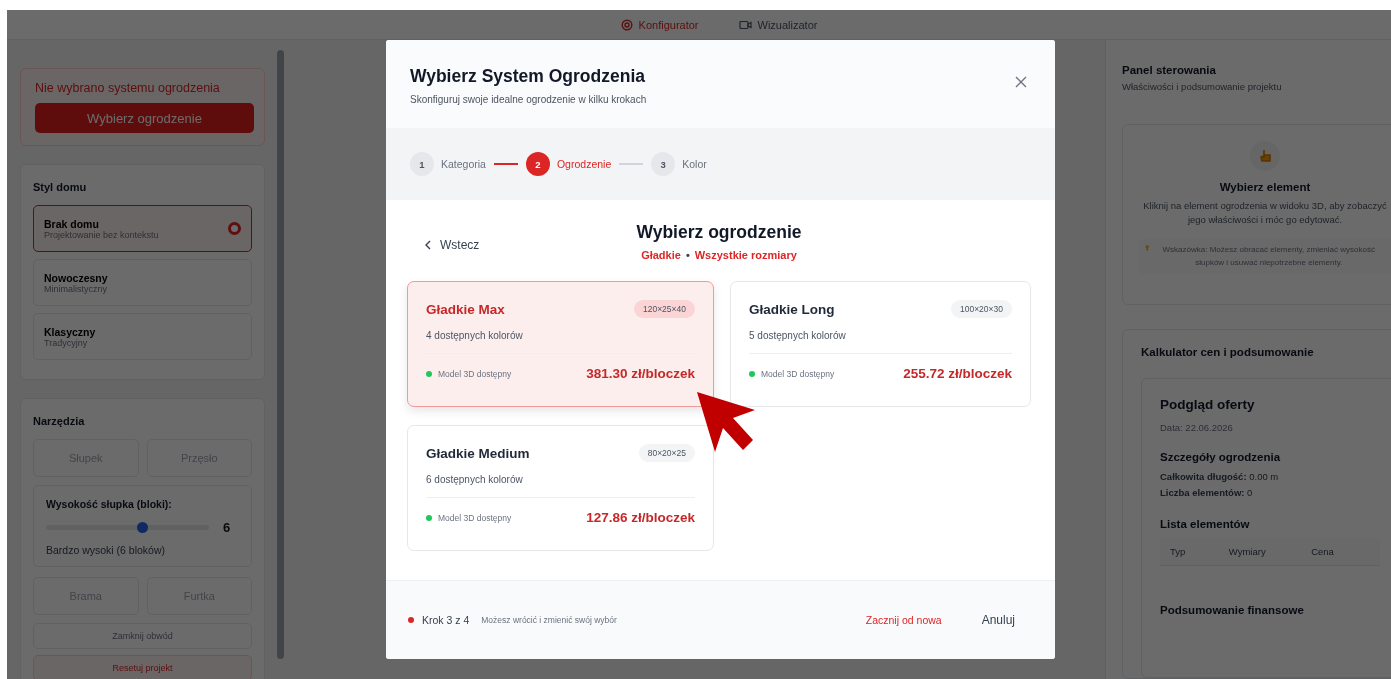 The image size is (1391, 679). What do you see at coordinates (903, 620) in the screenshot?
I see `restart-button: Zacznij od nowa` at bounding box center [903, 620].